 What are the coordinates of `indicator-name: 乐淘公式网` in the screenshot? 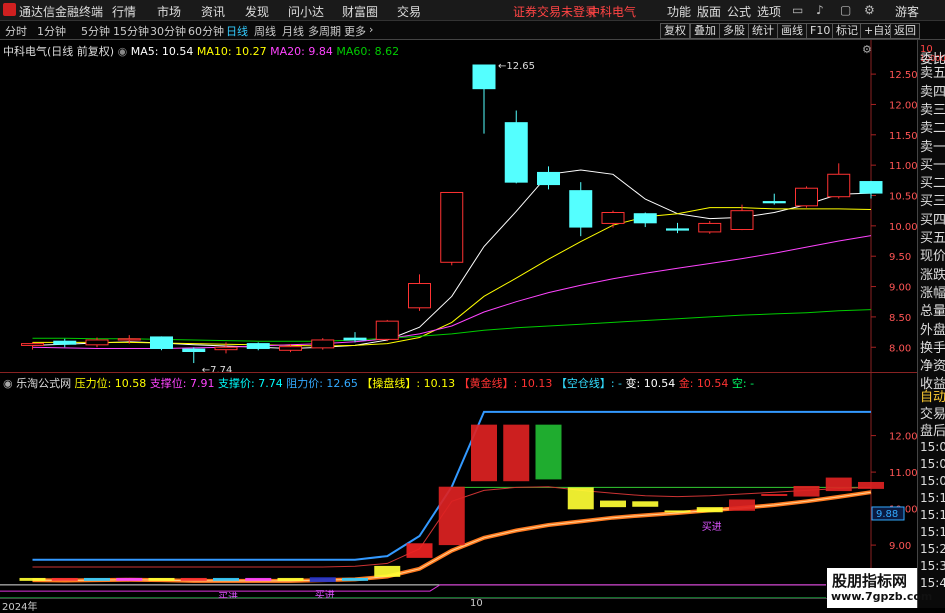 It's located at (43, 383).